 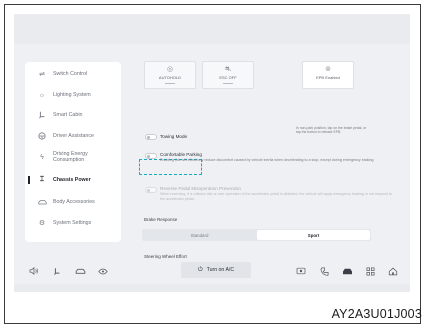 I want to click on turn-on-ac-button: ⏻ Turn on A/C, so click(x=216, y=270).